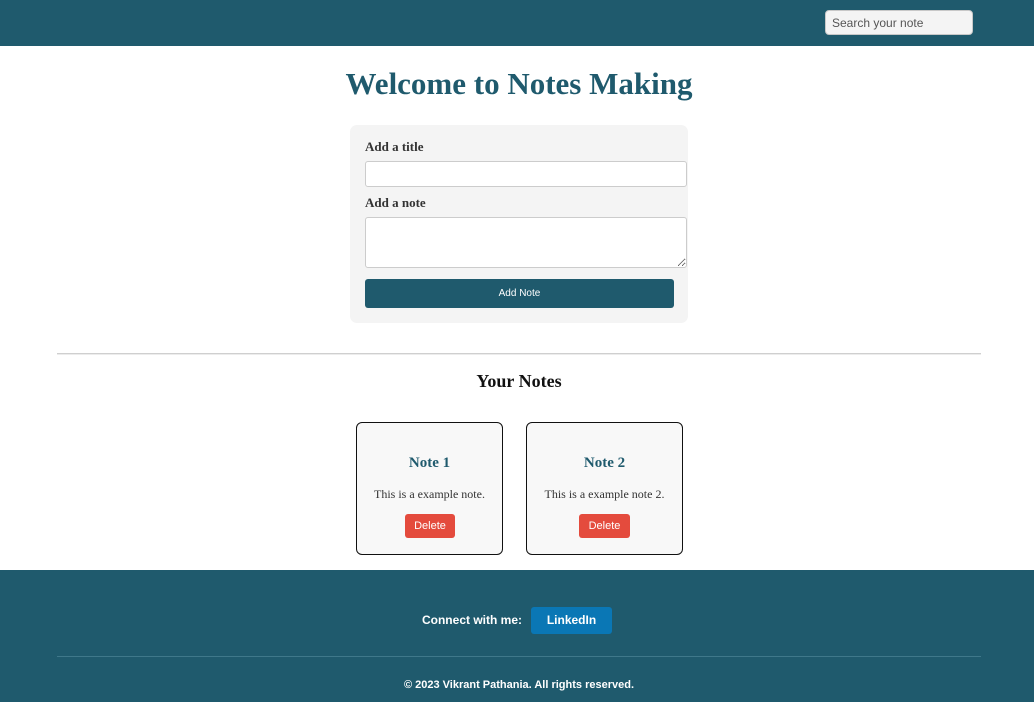 This screenshot has height=702, width=1034. What do you see at coordinates (519, 656) in the screenshot?
I see `footer-divider` at bounding box center [519, 656].